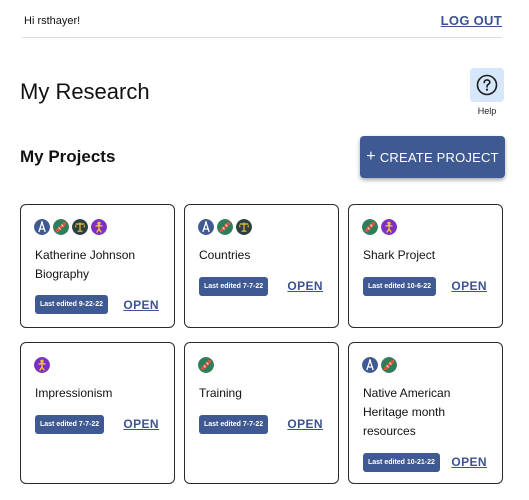 The width and height of the screenshot is (529, 500). I want to click on create-project-button: + CREATE PROJECT, so click(432, 157).